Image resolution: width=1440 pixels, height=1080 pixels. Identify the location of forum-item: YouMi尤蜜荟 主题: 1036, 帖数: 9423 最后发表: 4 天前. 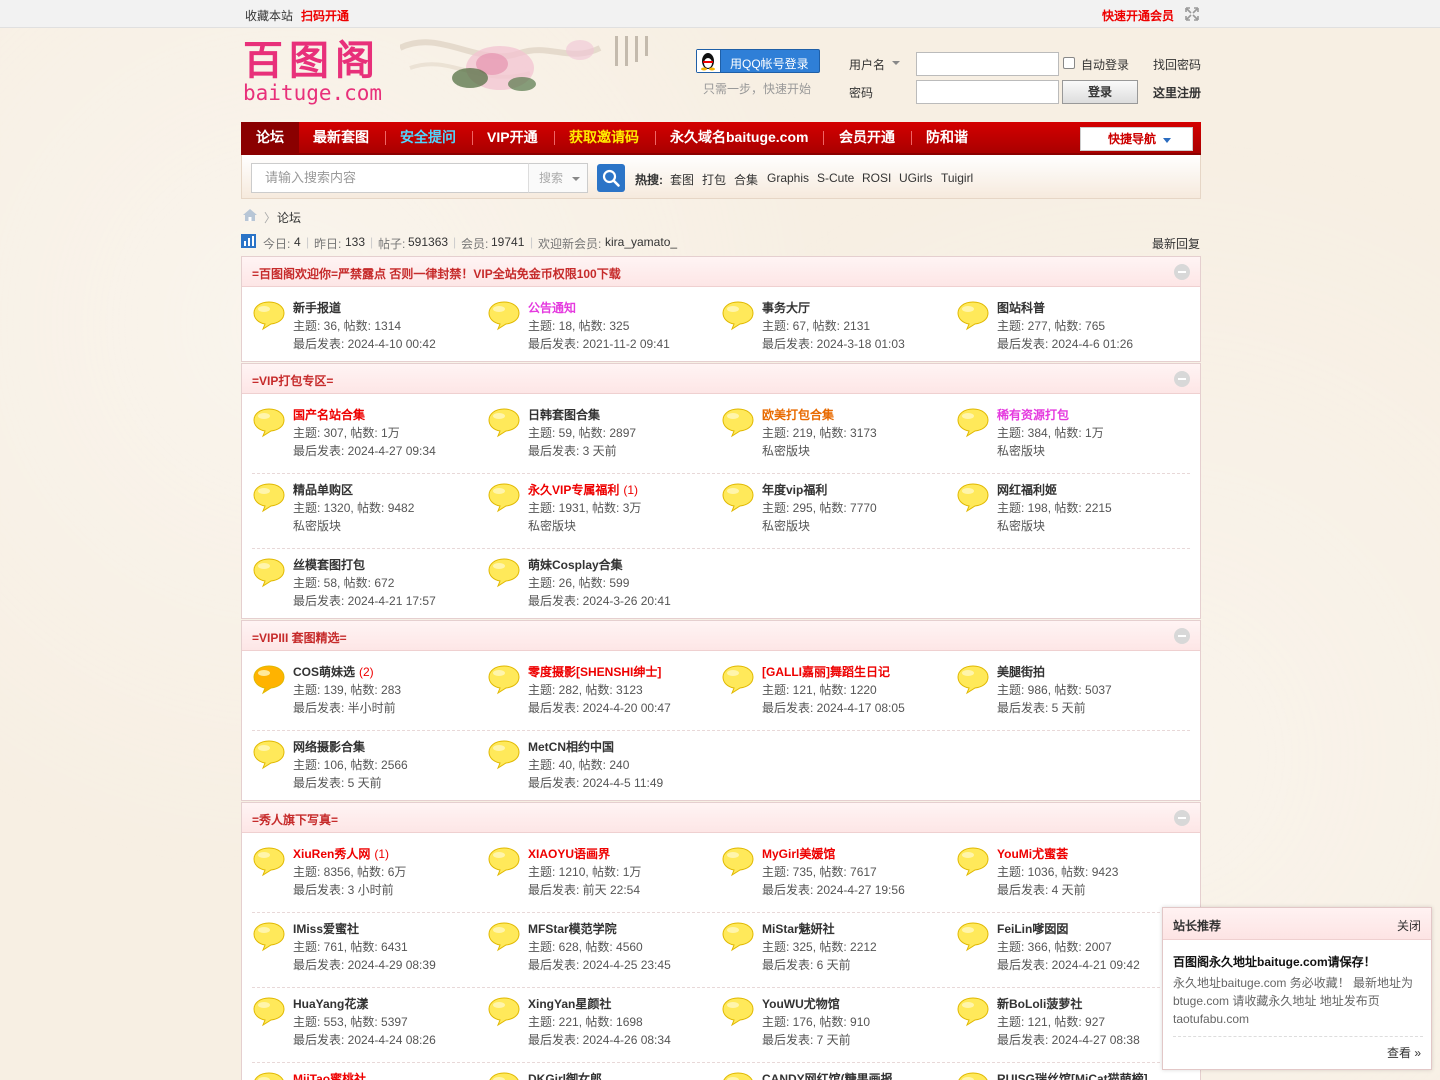
(1073, 876).